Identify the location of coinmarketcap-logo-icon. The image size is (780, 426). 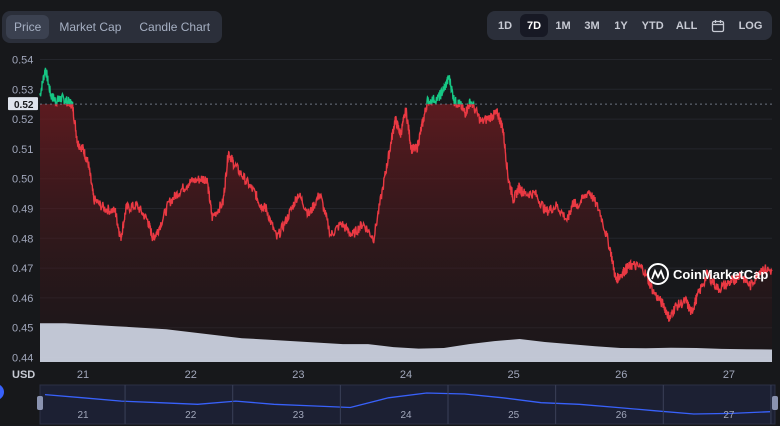
(658, 274).